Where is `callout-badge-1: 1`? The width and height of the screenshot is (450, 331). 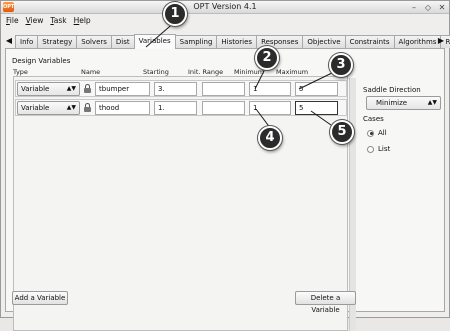
callout-badge-1: 1 is located at coordinates (175, 14).